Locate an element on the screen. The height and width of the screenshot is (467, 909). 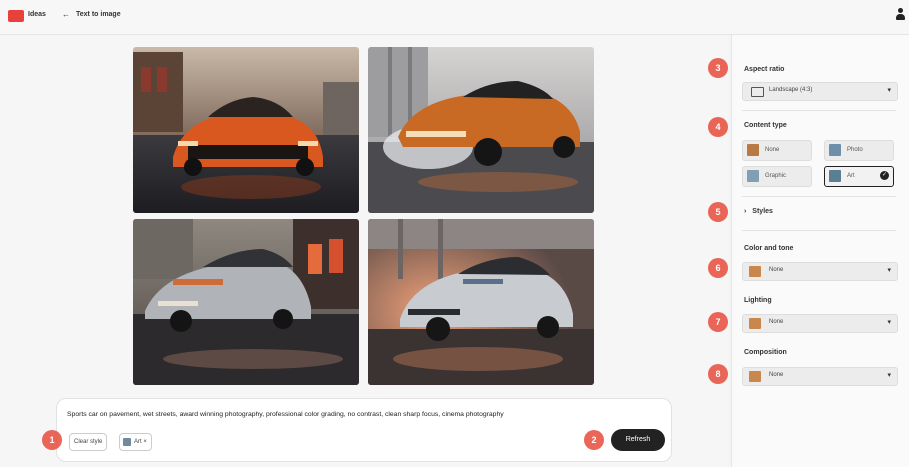
content-type-label: Graphic is located at coordinates (776, 176).